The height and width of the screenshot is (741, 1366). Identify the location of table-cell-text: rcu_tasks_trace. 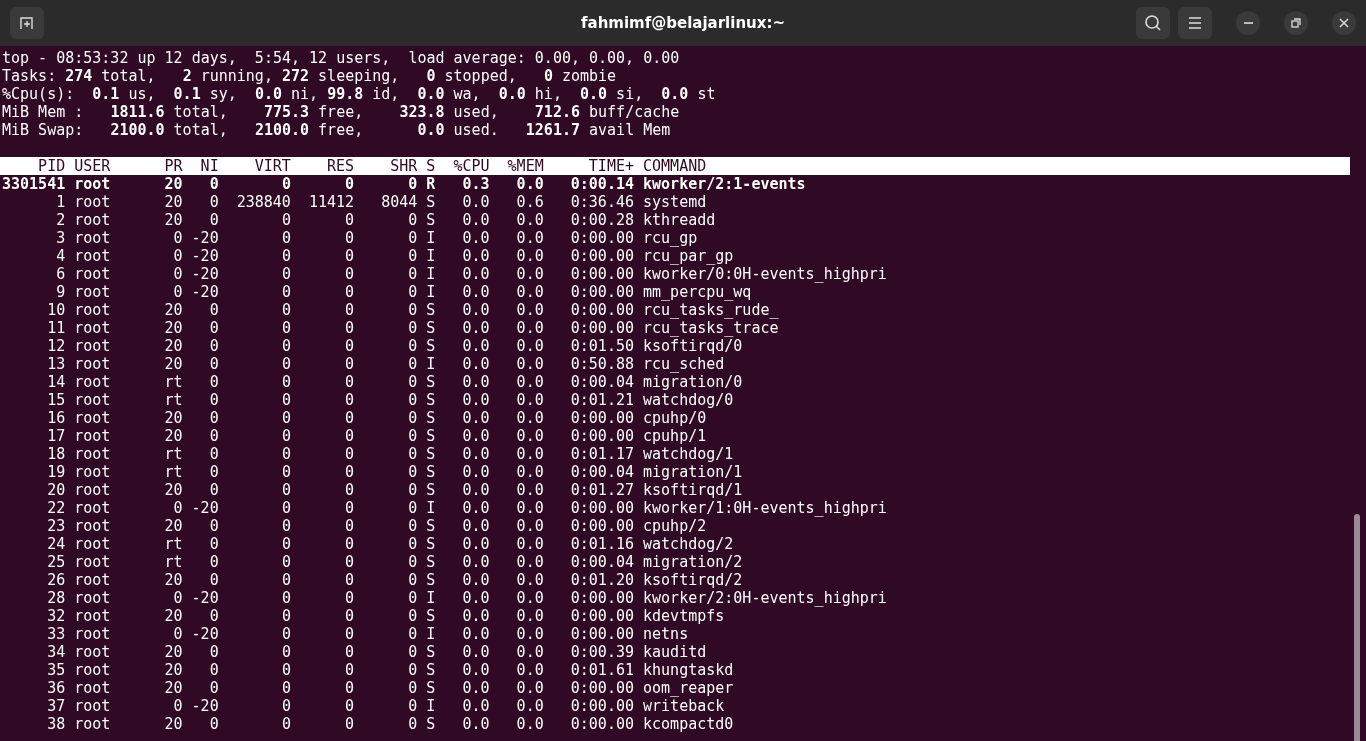
(710, 328).